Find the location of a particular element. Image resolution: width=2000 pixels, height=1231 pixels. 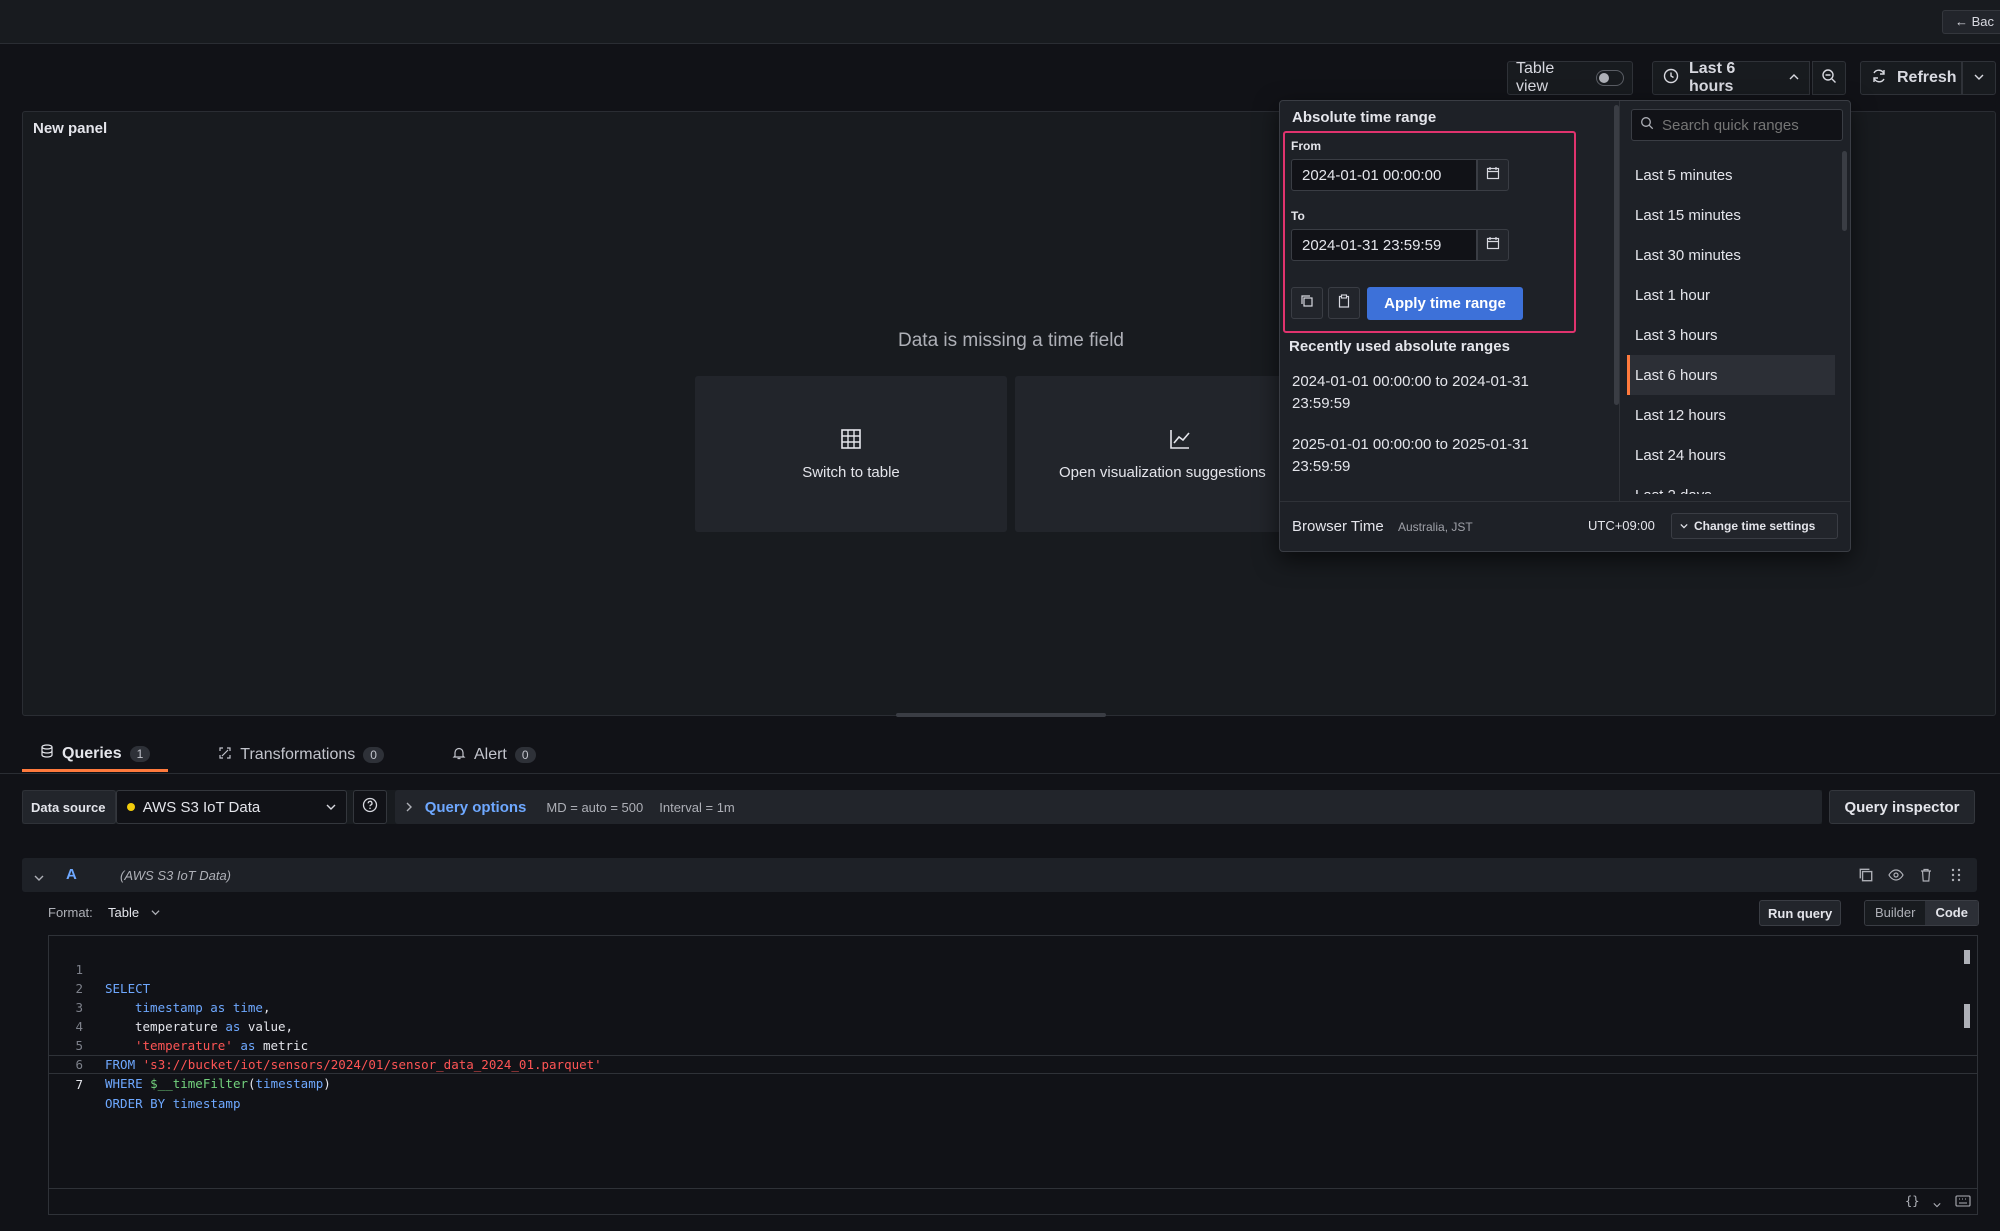

editor-scrollbar is located at coordinates (1967, 1016).